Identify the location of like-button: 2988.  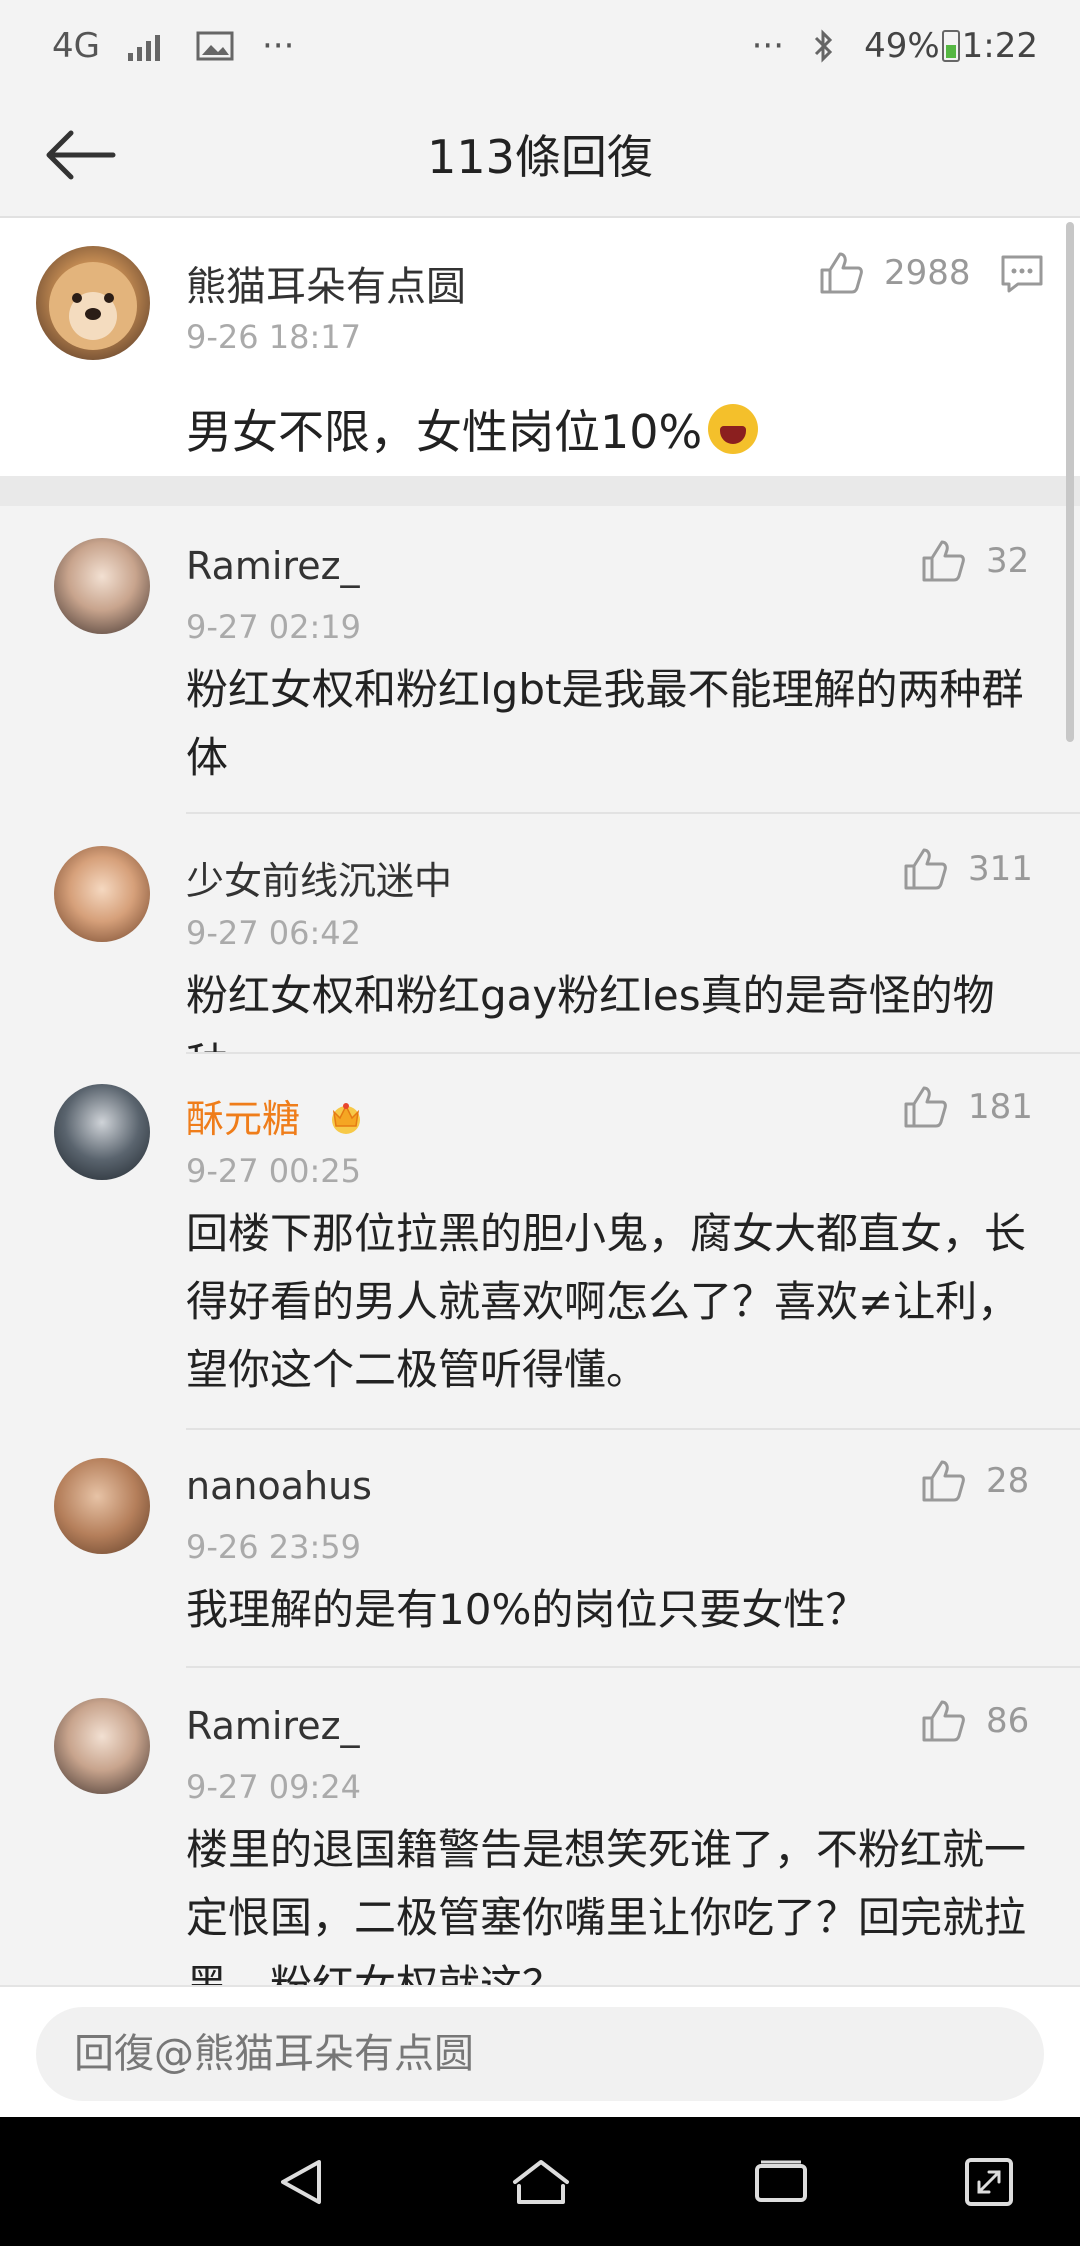
(894, 273).